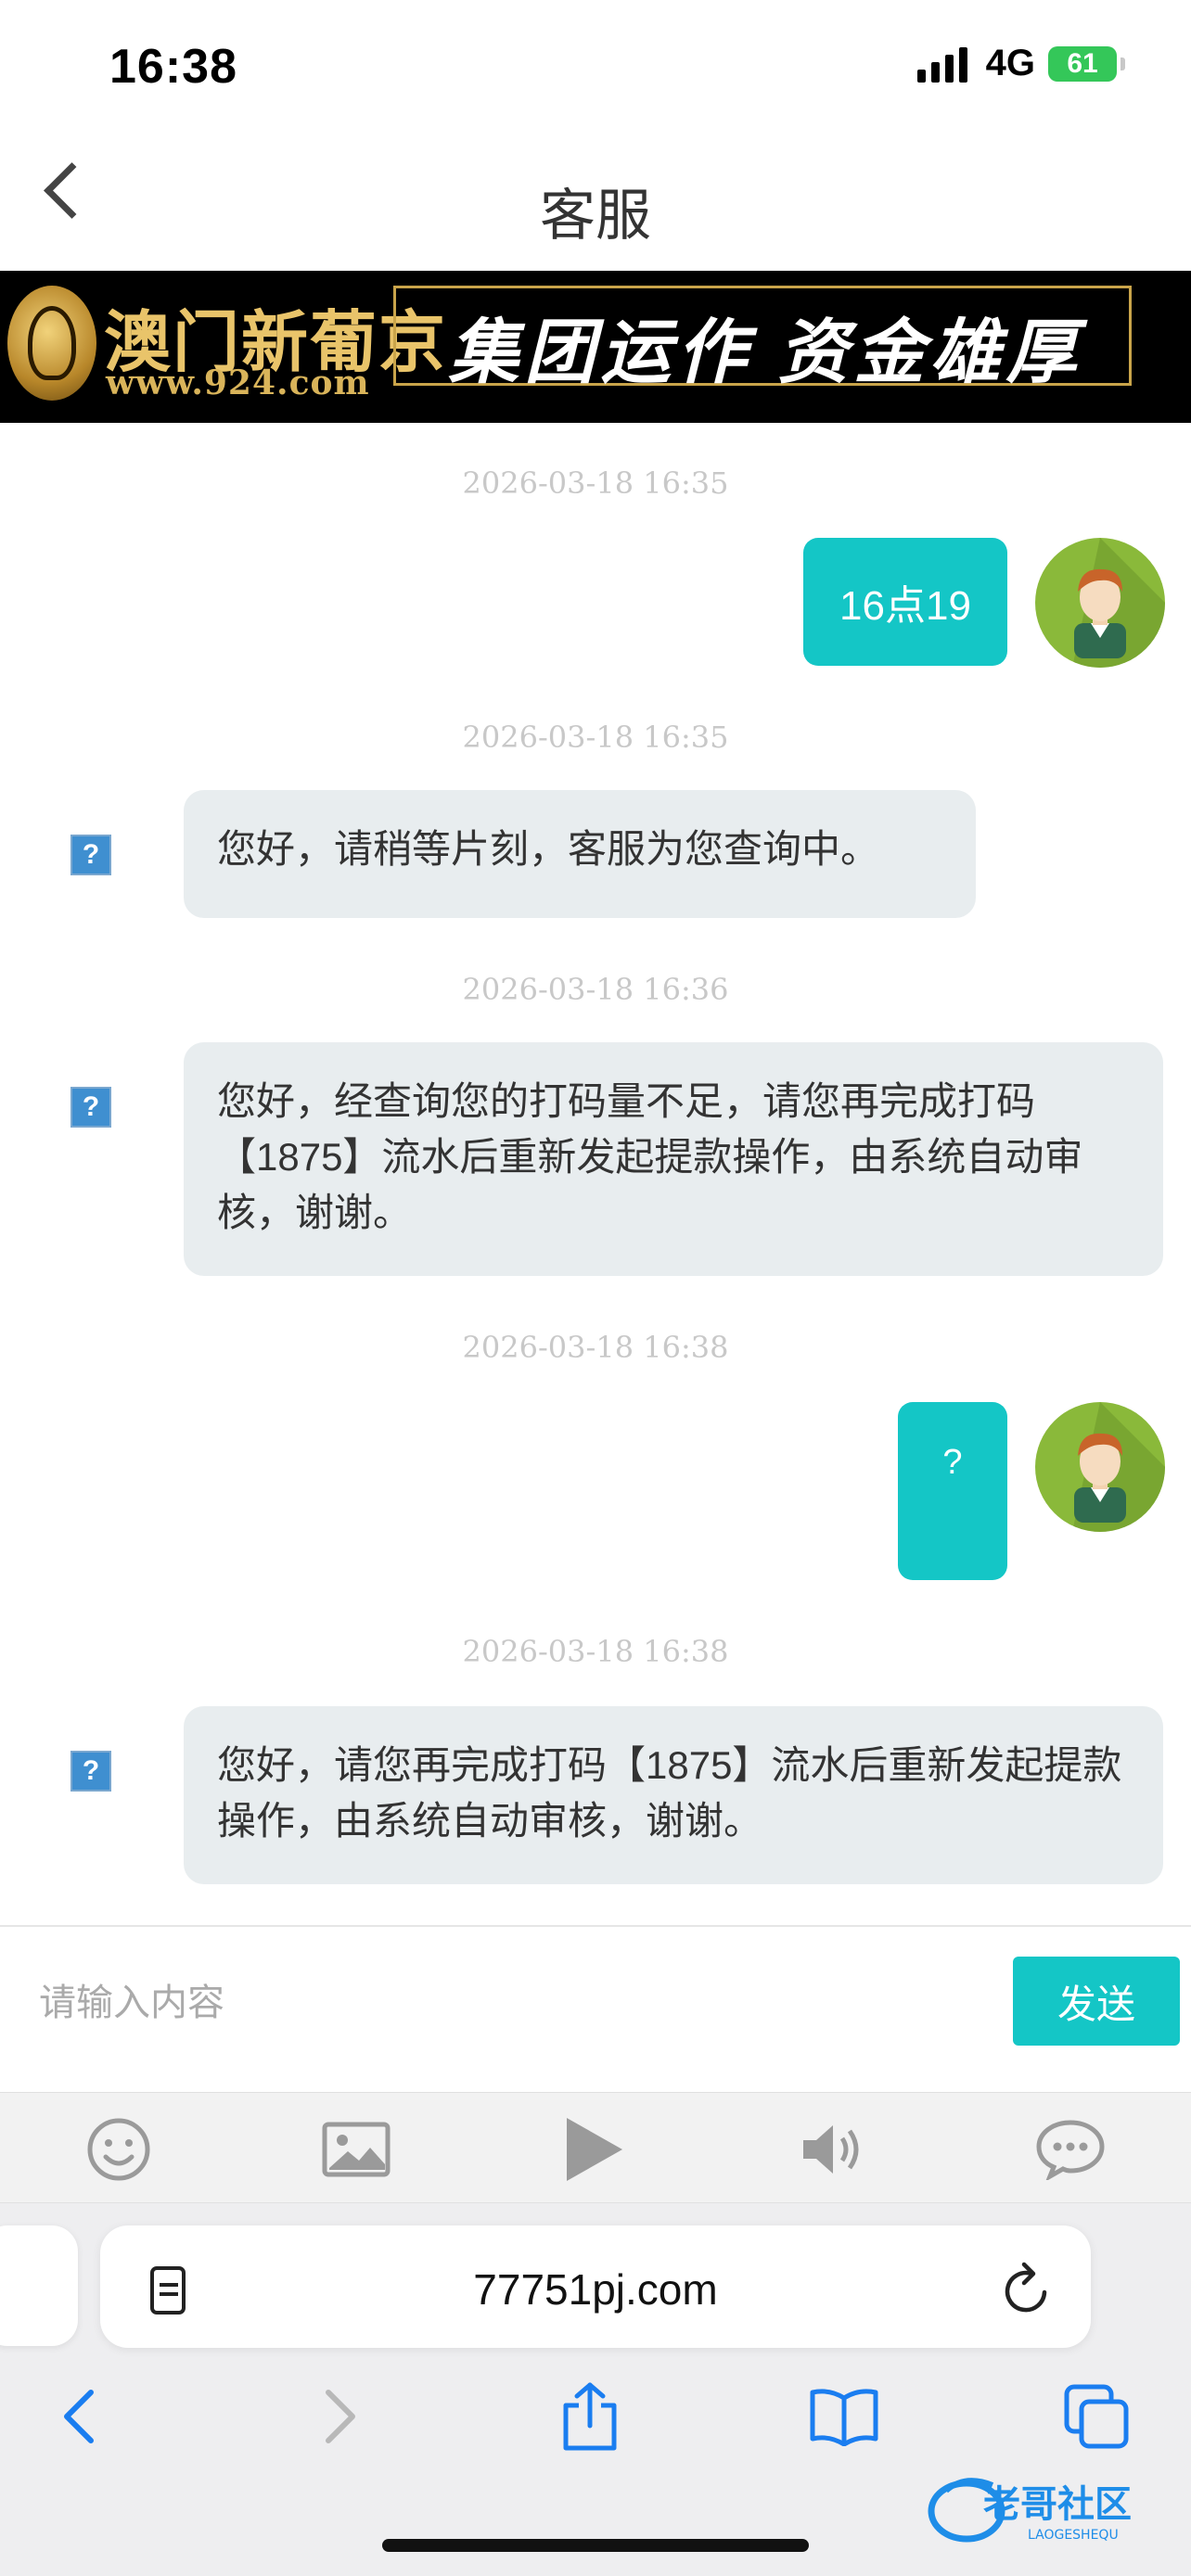  I want to click on cellular-signal-icon, so click(942, 64).